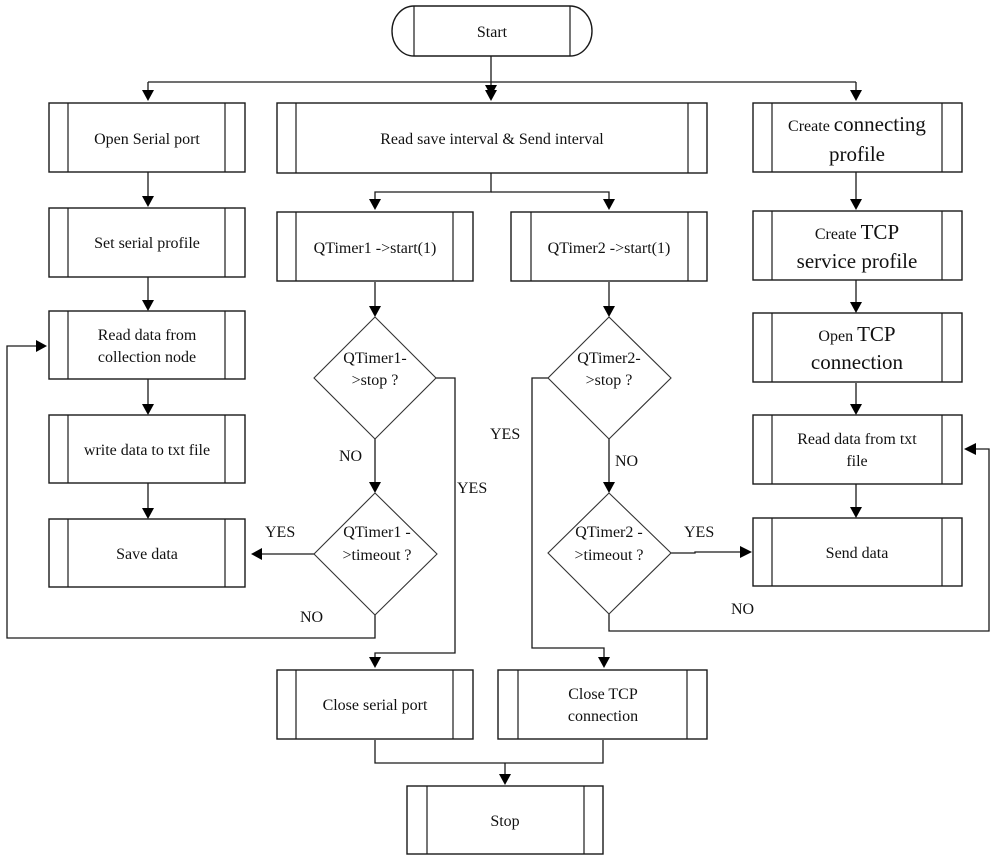  What do you see at coordinates (856, 512) in the screenshot?
I see `arrow-to-send-data` at bounding box center [856, 512].